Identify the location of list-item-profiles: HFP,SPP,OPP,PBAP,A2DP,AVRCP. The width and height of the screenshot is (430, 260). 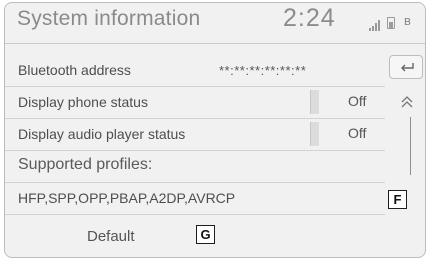
(195, 199).